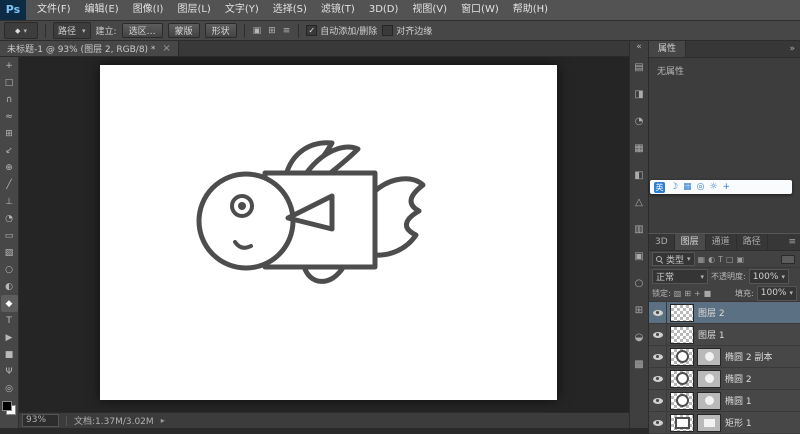  Describe the element at coordinates (54, 10) in the screenshot. I see `menu-file: 文件(F)` at that location.